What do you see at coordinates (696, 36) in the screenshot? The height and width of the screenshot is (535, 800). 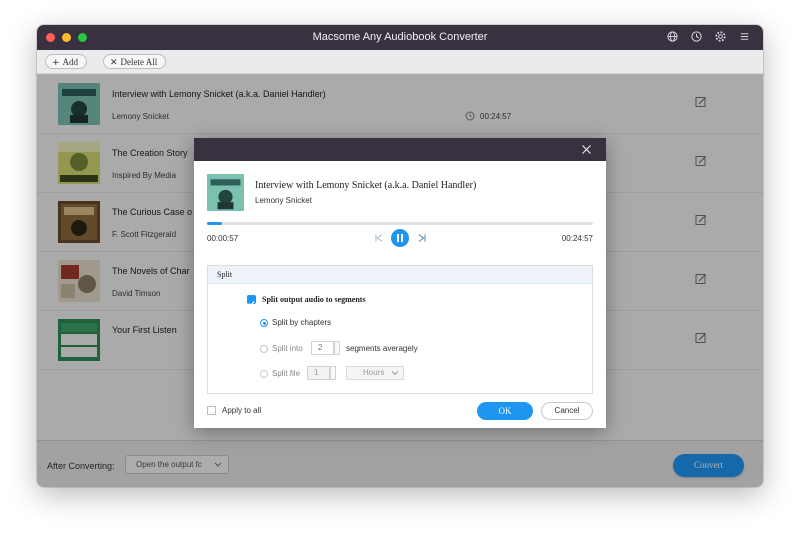 I see `history-icon` at bounding box center [696, 36].